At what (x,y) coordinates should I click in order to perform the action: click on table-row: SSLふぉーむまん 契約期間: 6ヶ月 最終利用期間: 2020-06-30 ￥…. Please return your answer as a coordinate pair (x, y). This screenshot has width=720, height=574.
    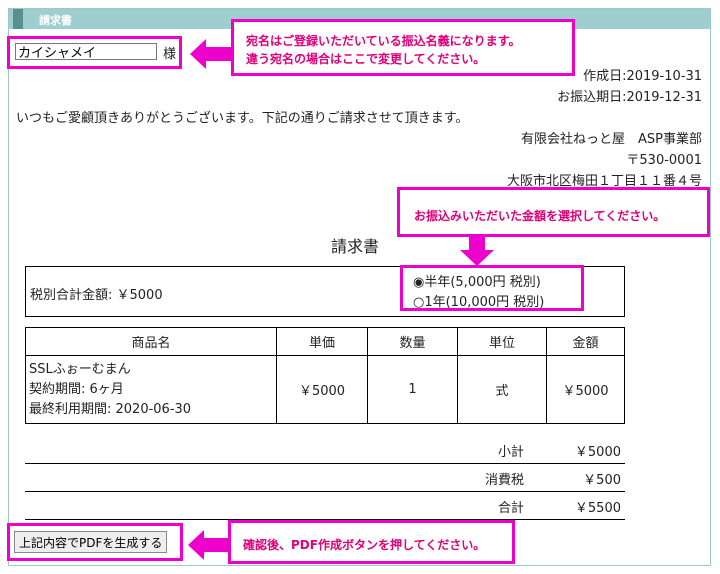
    Looking at the image, I should click on (325, 389).